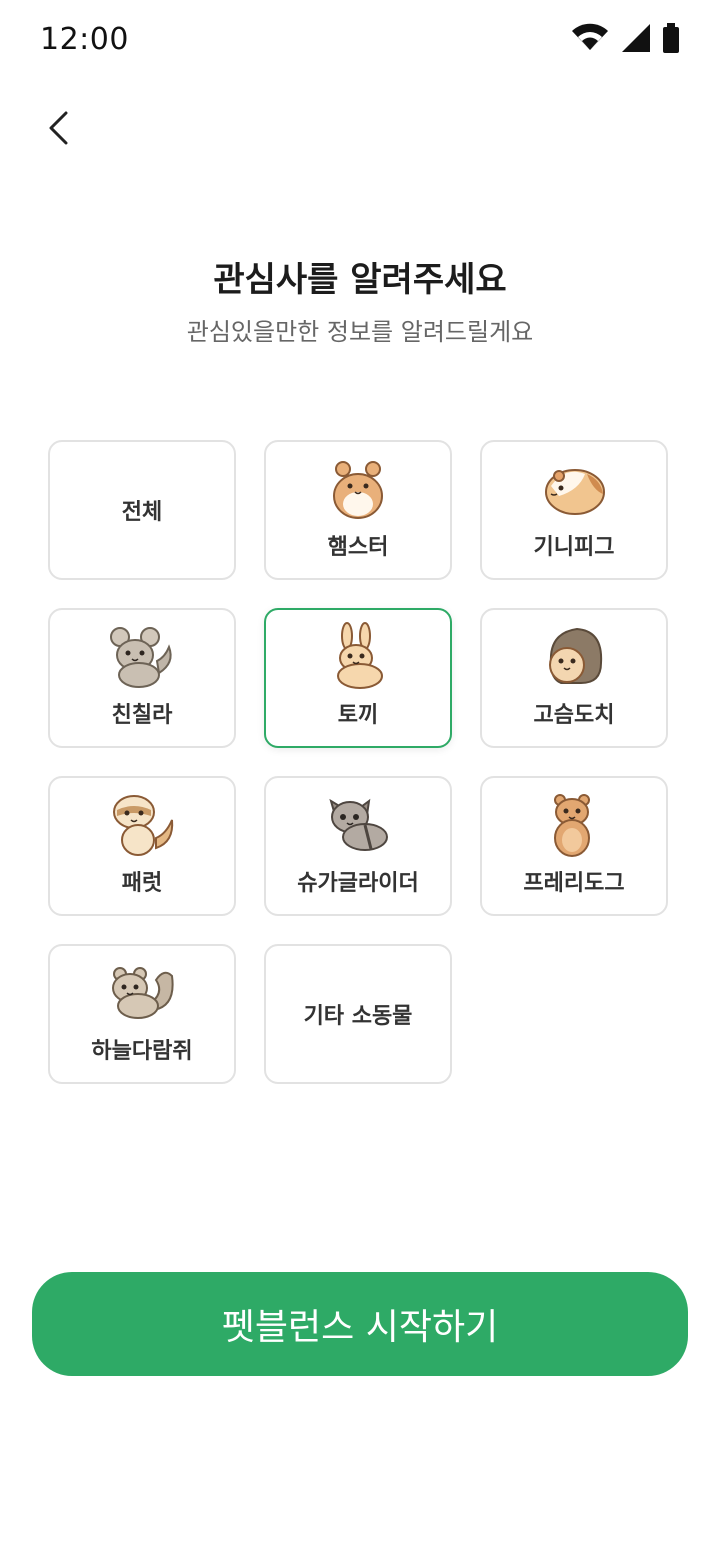 Image resolution: width=720 pixels, height=1560 pixels. Describe the element at coordinates (636, 38) in the screenshot. I see `signal-icon` at that location.